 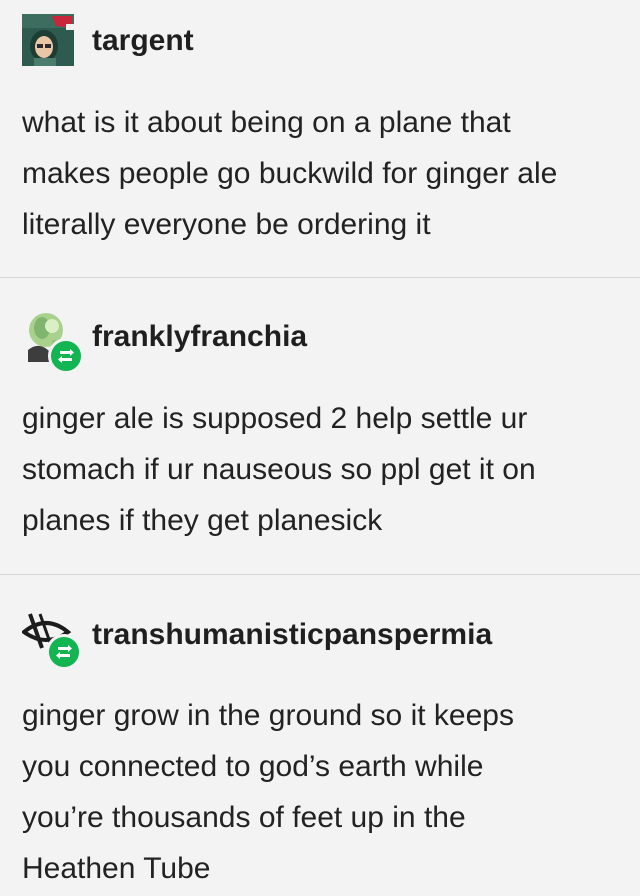 What do you see at coordinates (275, 418) in the screenshot?
I see `body-line: ginger ale is supposed 2 help settle ur` at bounding box center [275, 418].